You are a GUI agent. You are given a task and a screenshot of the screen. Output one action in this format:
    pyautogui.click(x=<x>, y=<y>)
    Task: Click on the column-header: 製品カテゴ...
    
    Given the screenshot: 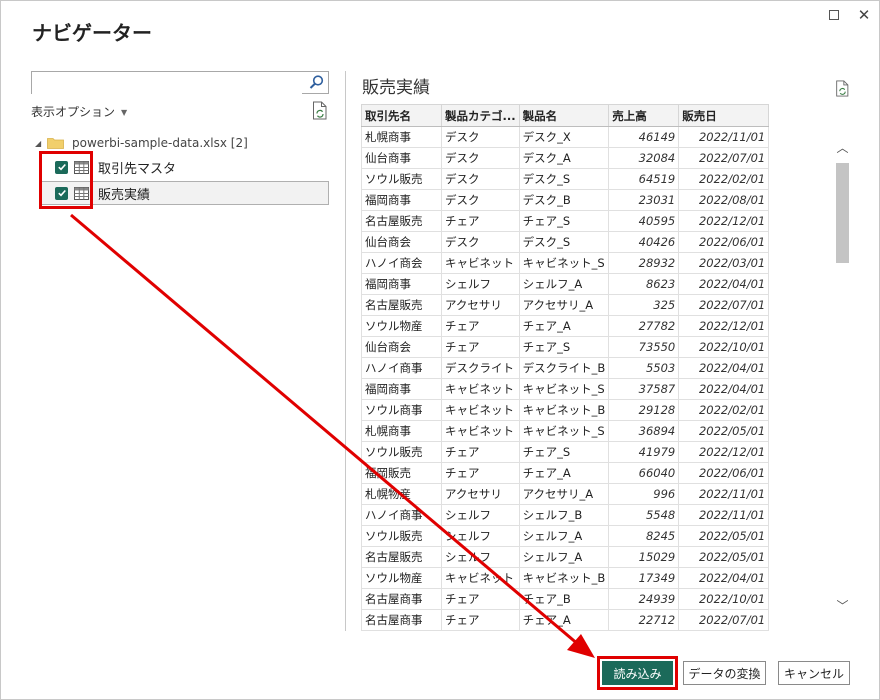 What is the action you would take?
    pyautogui.click(x=480, y=115)
    